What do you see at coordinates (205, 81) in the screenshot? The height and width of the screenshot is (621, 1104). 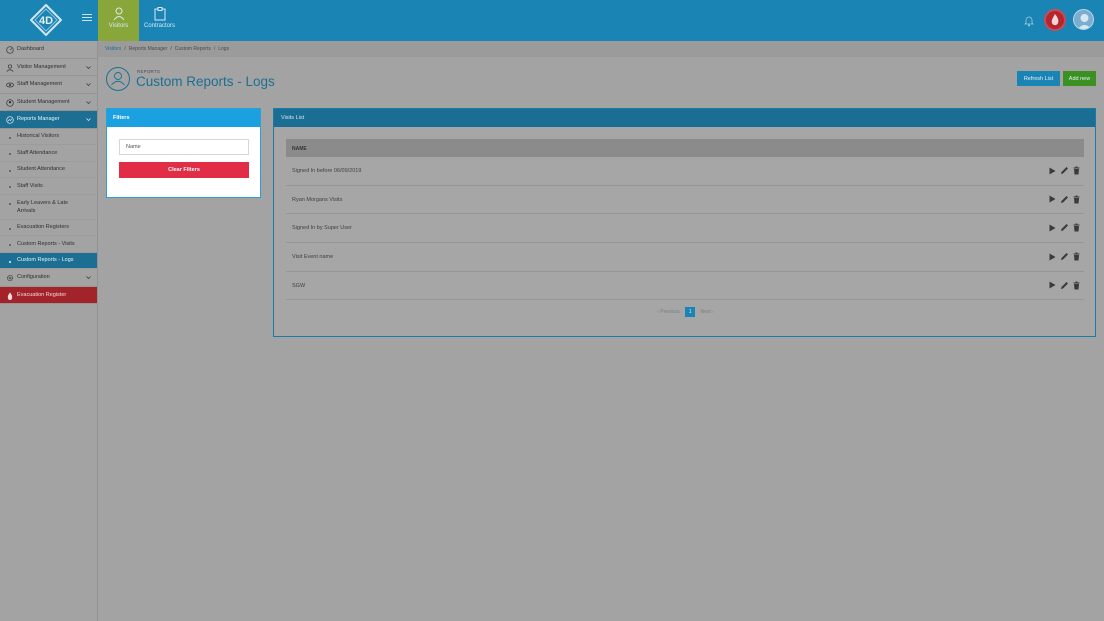 I see `page-title: Custom Reports - Logs` at bounding box center [205, 81].